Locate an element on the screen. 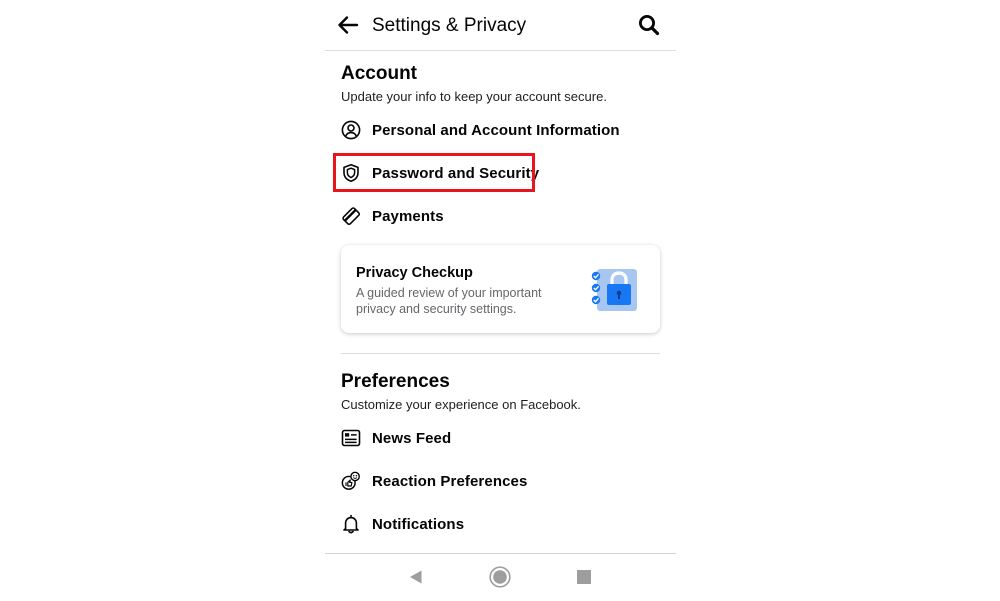 This screenshot has height=601, width=1000. user-circle-icon is located at coordinates (351, 130).